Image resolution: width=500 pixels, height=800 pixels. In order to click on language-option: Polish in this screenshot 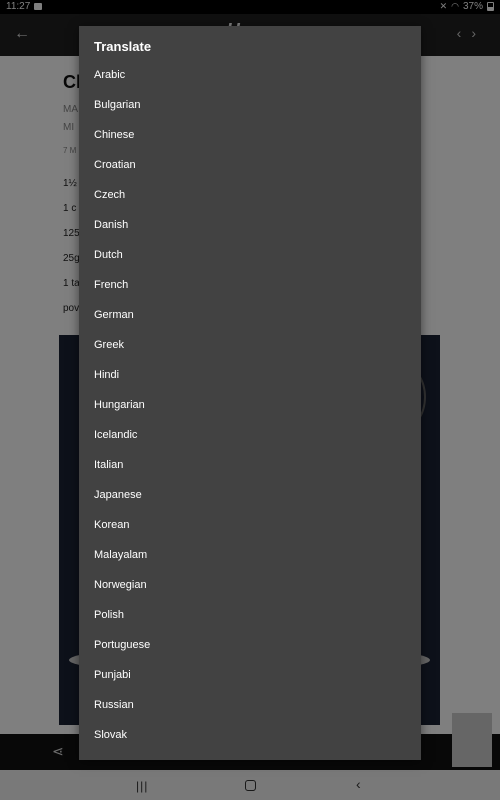, I will do `click(250, 615)`.